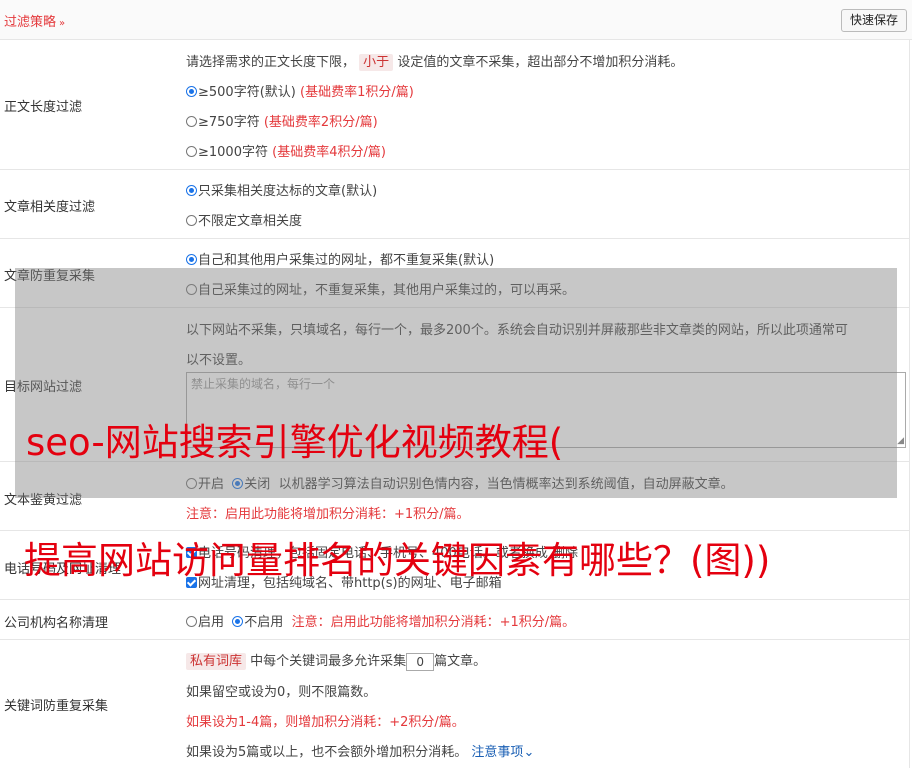 This screenshot has width=912, height=768. Describe the element at coordinates (295, 442) in the screenshot. I see `watermark-title-line1: seo-网站搜索引擎优化视频教程(` at that location.